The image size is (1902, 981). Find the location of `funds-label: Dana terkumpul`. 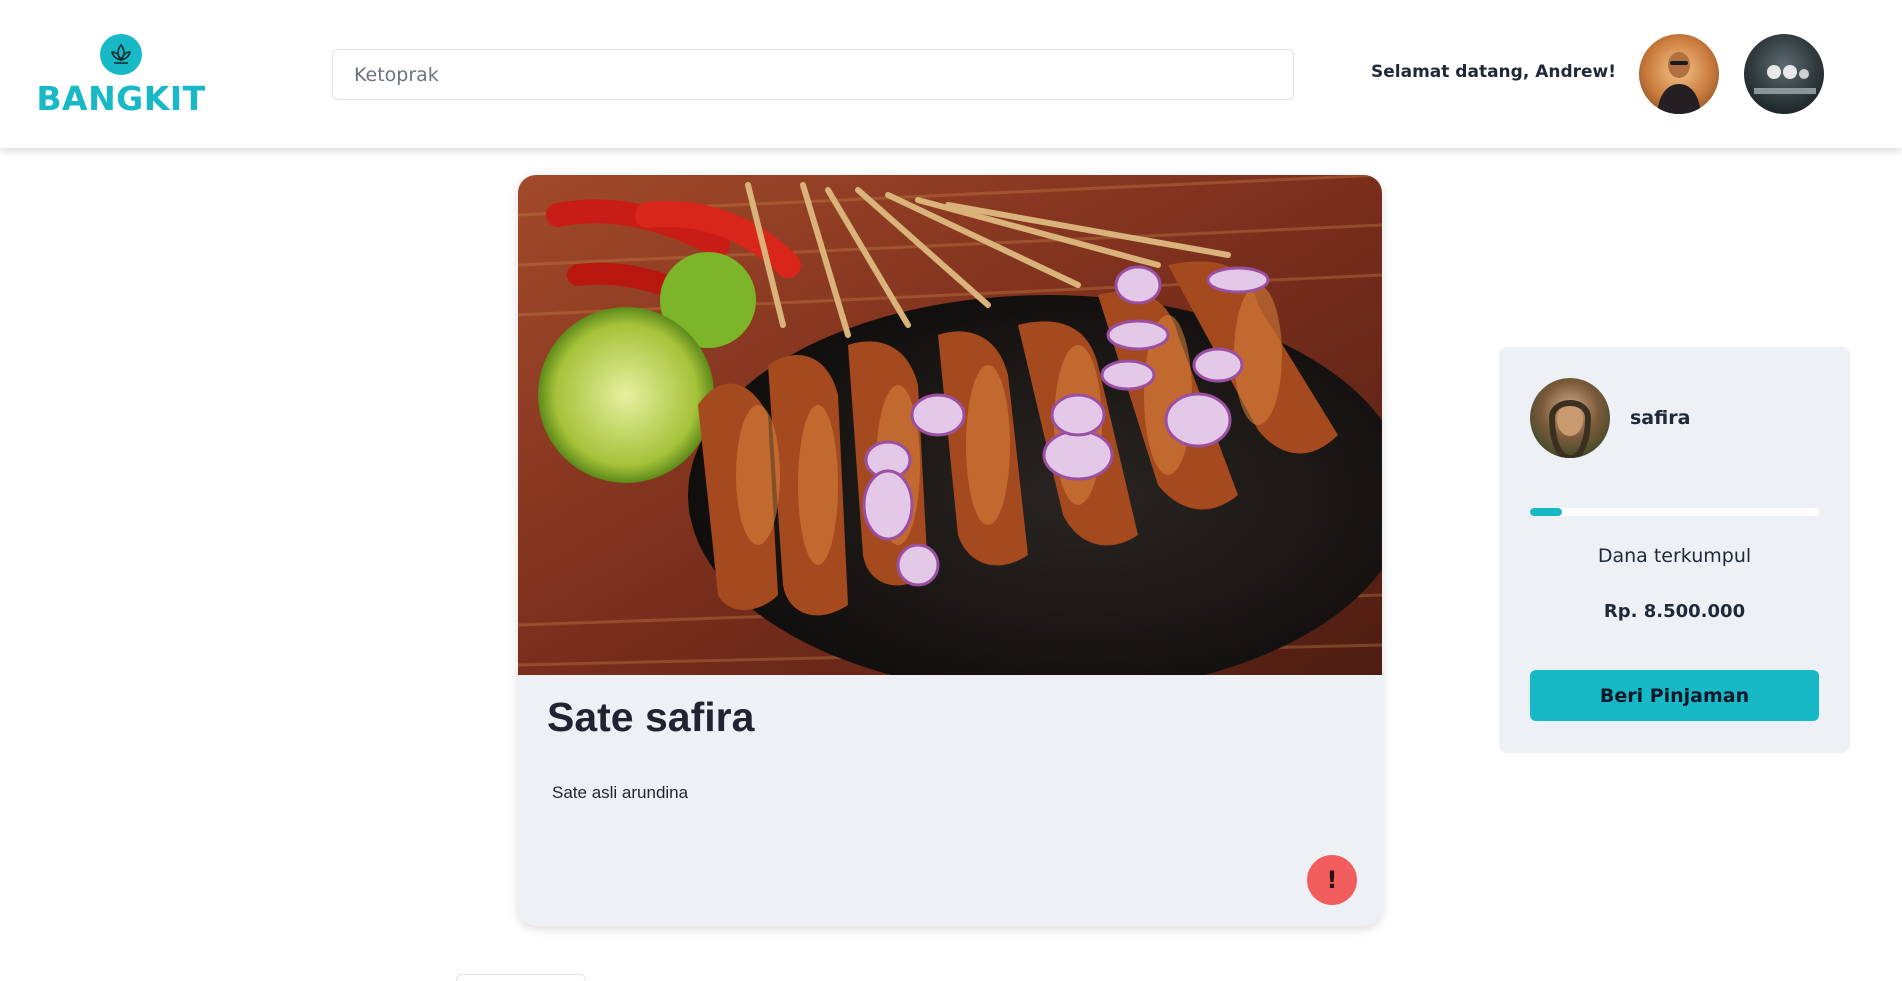

funds-label: Dana terkumpul is located at coordinates (1674, 556).